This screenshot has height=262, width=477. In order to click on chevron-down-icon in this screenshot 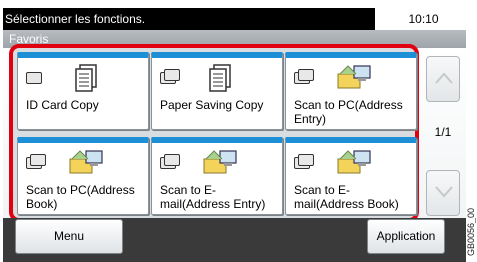, I will do `click(444, 192)`.